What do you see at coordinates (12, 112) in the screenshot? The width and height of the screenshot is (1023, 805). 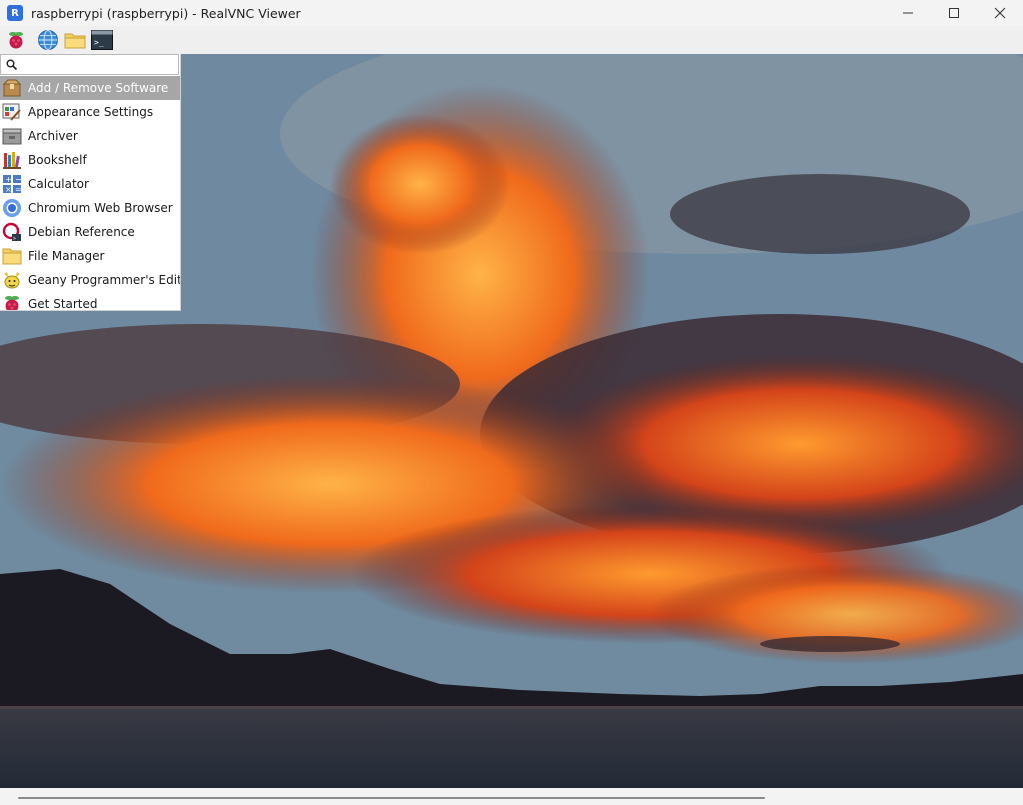 I see `appearance-settings-icon` at bounding box center [12, 112].